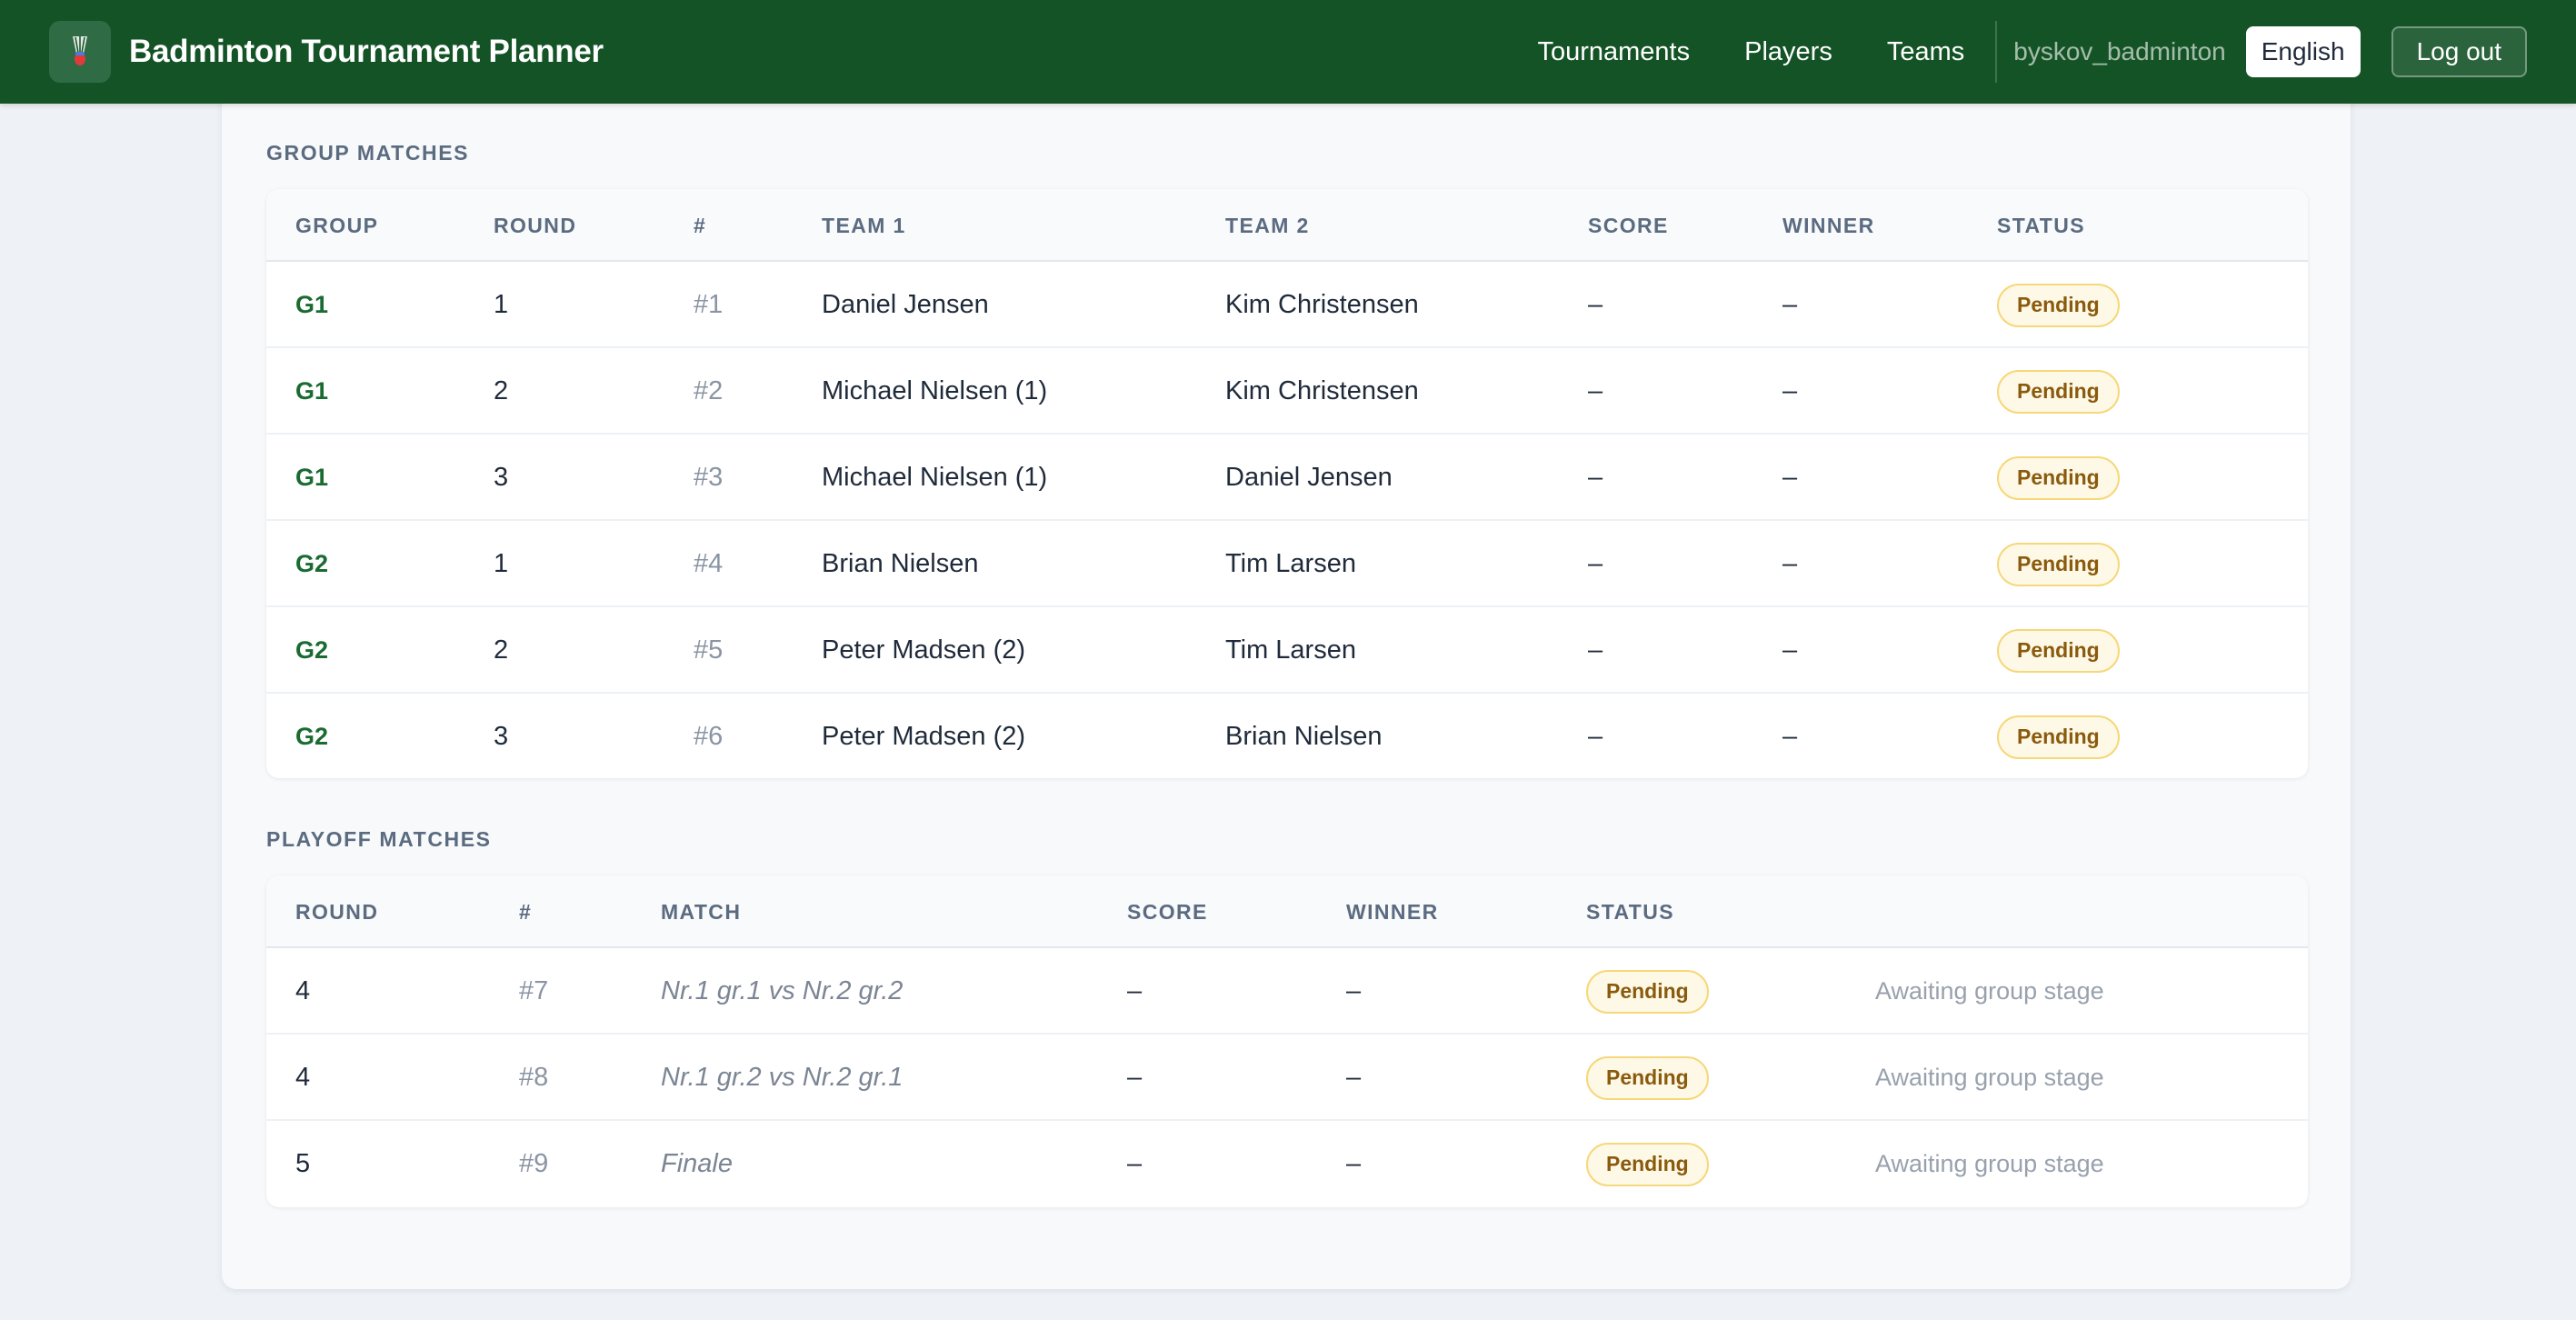  What do you see at coordinates (2303, 51) in the screenshot?
I see `language-button: English` at bounding box center [2303, 51].